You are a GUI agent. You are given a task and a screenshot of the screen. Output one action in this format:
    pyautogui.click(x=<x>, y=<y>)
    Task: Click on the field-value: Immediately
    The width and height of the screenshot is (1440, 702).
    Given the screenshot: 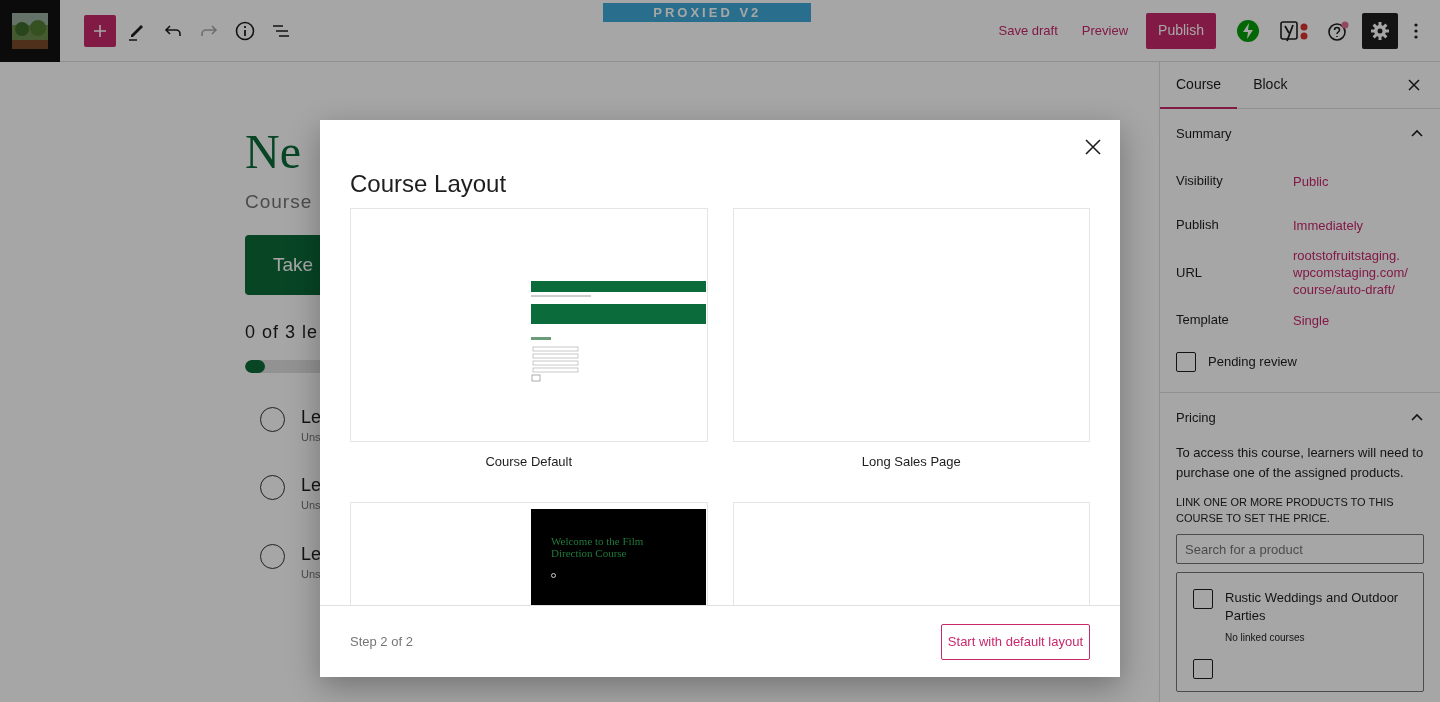 What is the action you would take?
    pyautogui.click(x=1328, y=225)
    